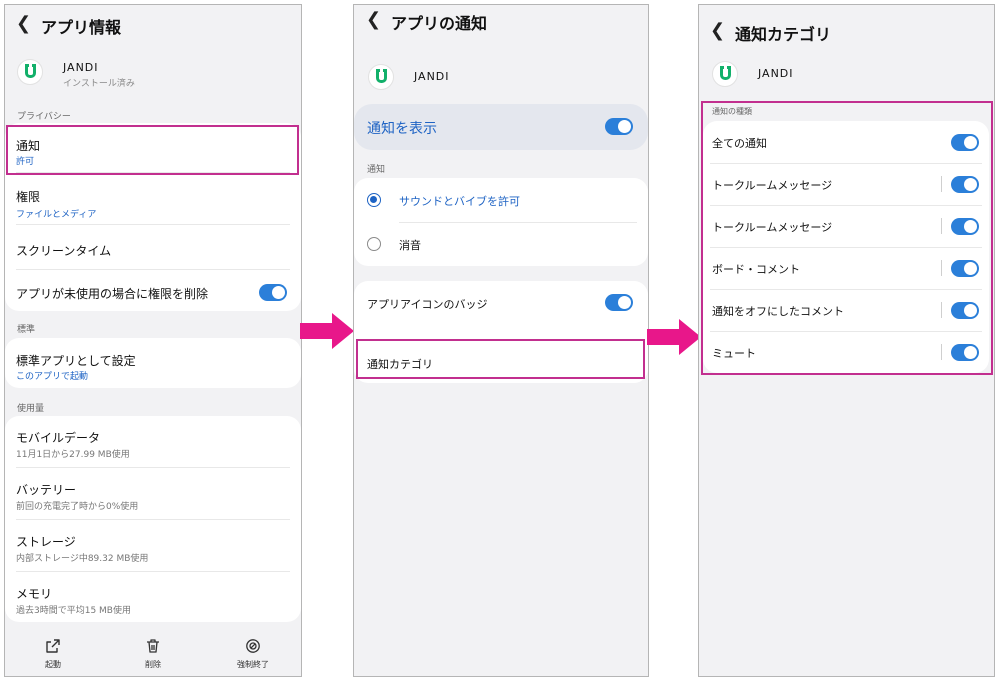  What do you see at coordinates (374, 244) in the screenshot?
I see `silent-radio` at bounding box center [374, 244].